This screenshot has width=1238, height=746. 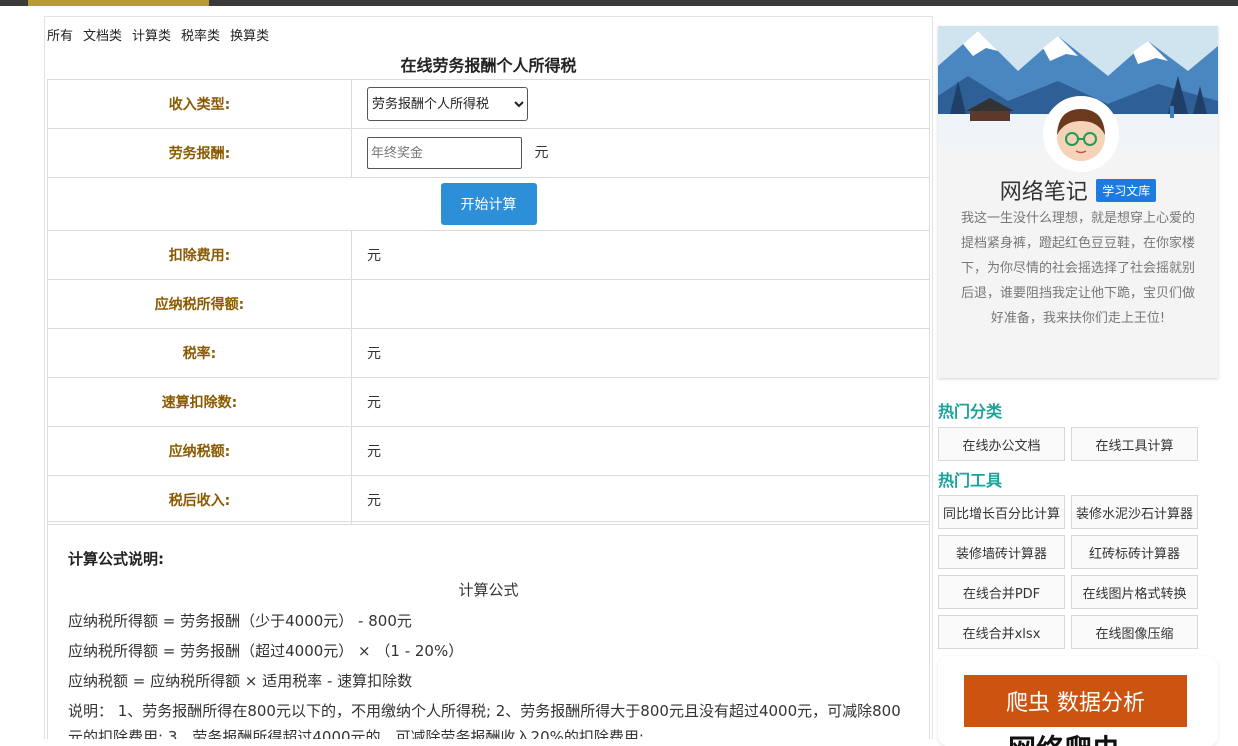 I want to click on category-office-docs-link: 在线办公文档, so click(x=1001, y=444).